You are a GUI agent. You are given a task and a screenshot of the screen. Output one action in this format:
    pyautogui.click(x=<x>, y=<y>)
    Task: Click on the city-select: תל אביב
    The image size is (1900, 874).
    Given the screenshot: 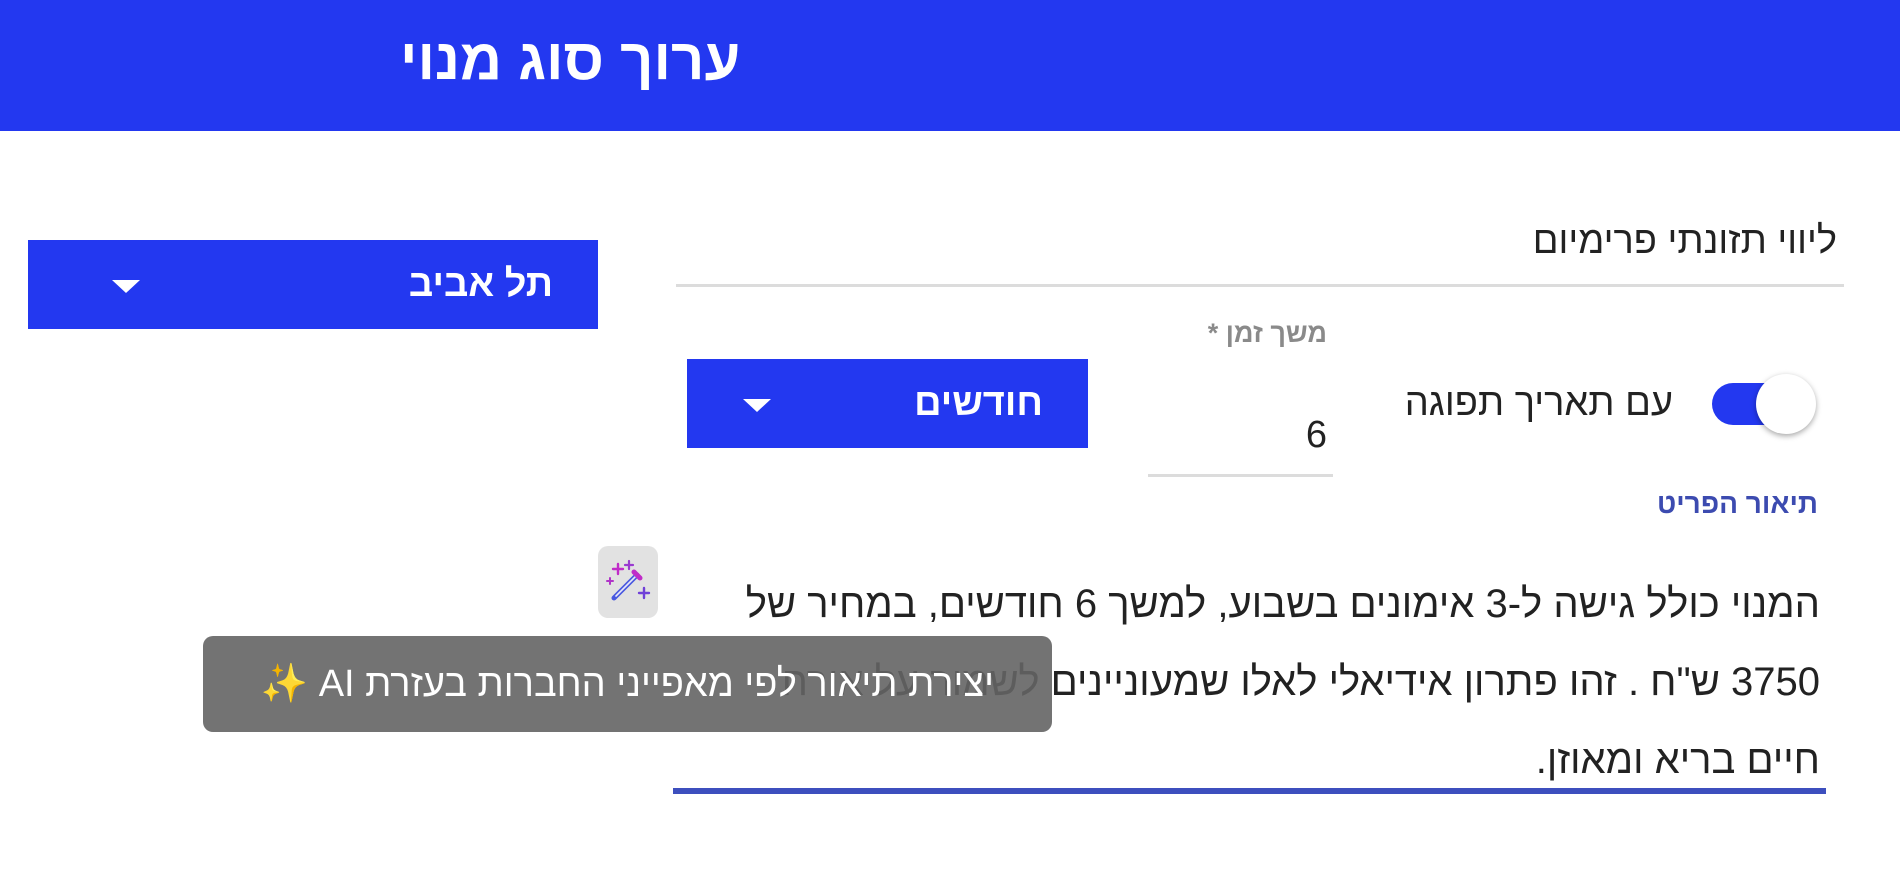 What is the action you would take?
    pyautogui.click(x=313, y=284)
    